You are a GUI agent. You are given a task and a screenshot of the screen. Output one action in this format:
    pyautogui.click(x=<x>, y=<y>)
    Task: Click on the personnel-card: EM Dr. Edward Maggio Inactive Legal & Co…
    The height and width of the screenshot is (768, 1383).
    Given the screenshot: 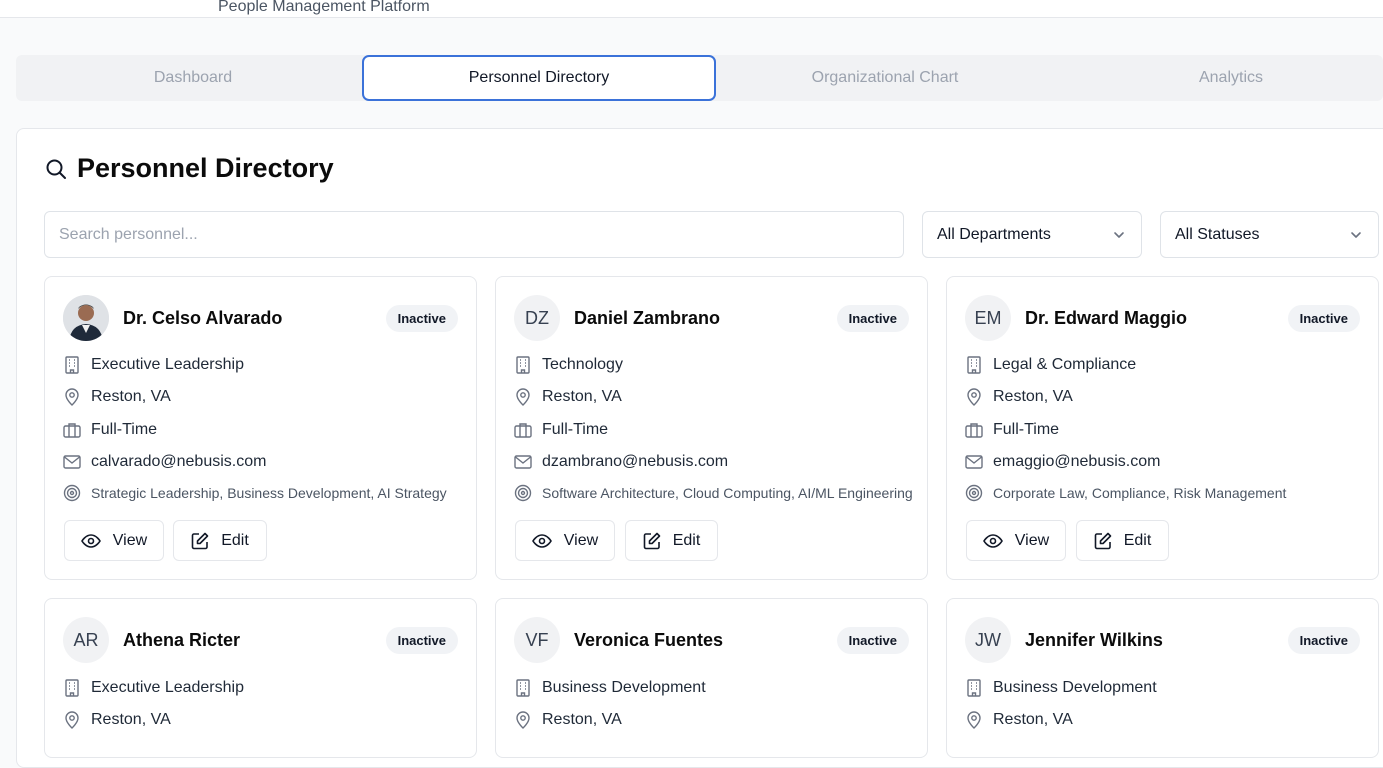 What is the action you would take?
    pyautogui.click(x=1162, y=428)
    